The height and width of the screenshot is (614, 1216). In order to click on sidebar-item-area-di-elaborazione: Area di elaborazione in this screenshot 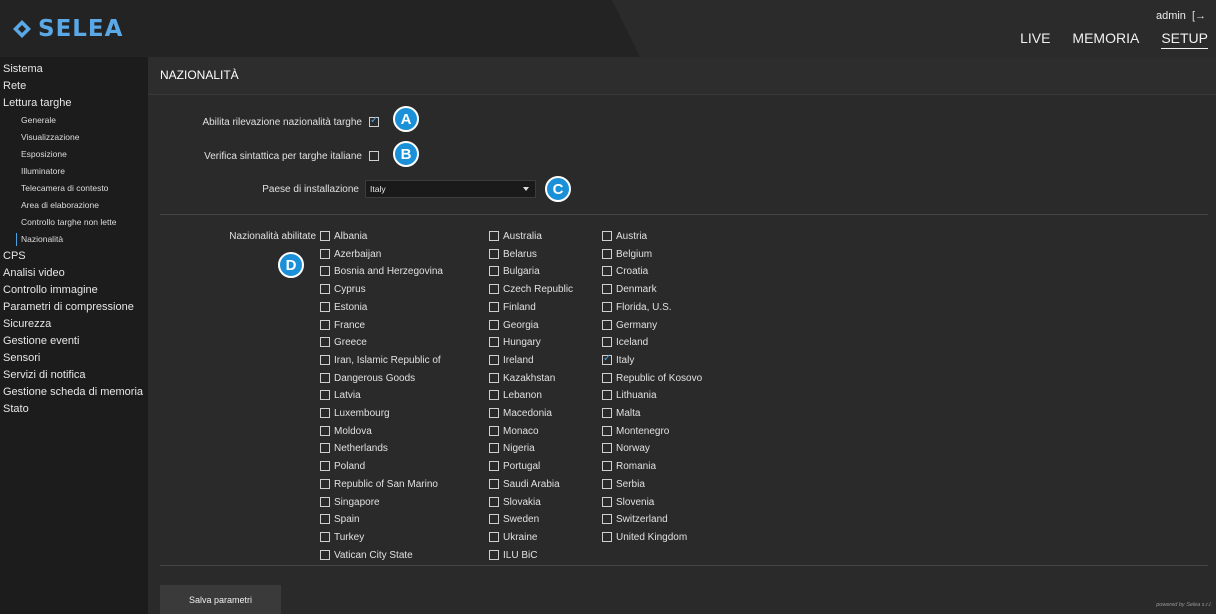, I will do `click(74, 205)`.